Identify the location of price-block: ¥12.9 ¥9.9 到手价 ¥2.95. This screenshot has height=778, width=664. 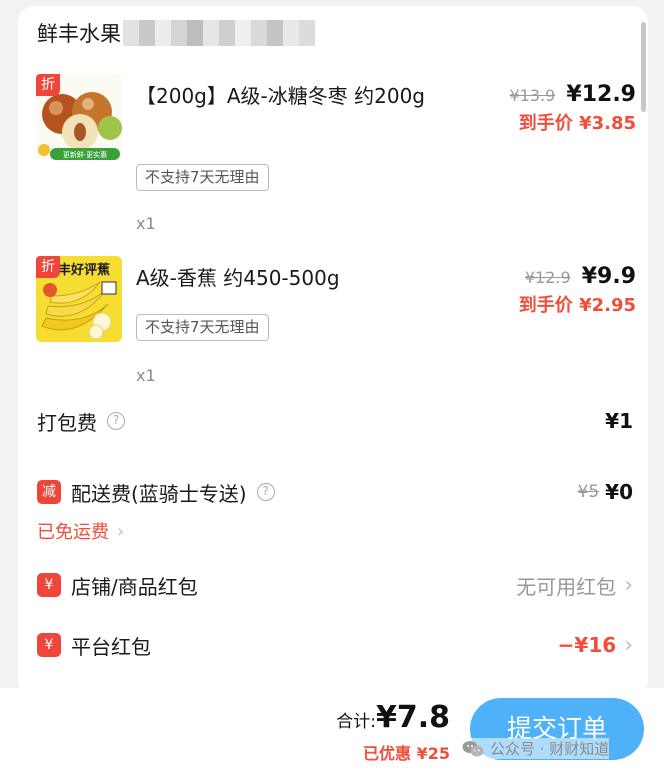
(577, 290).